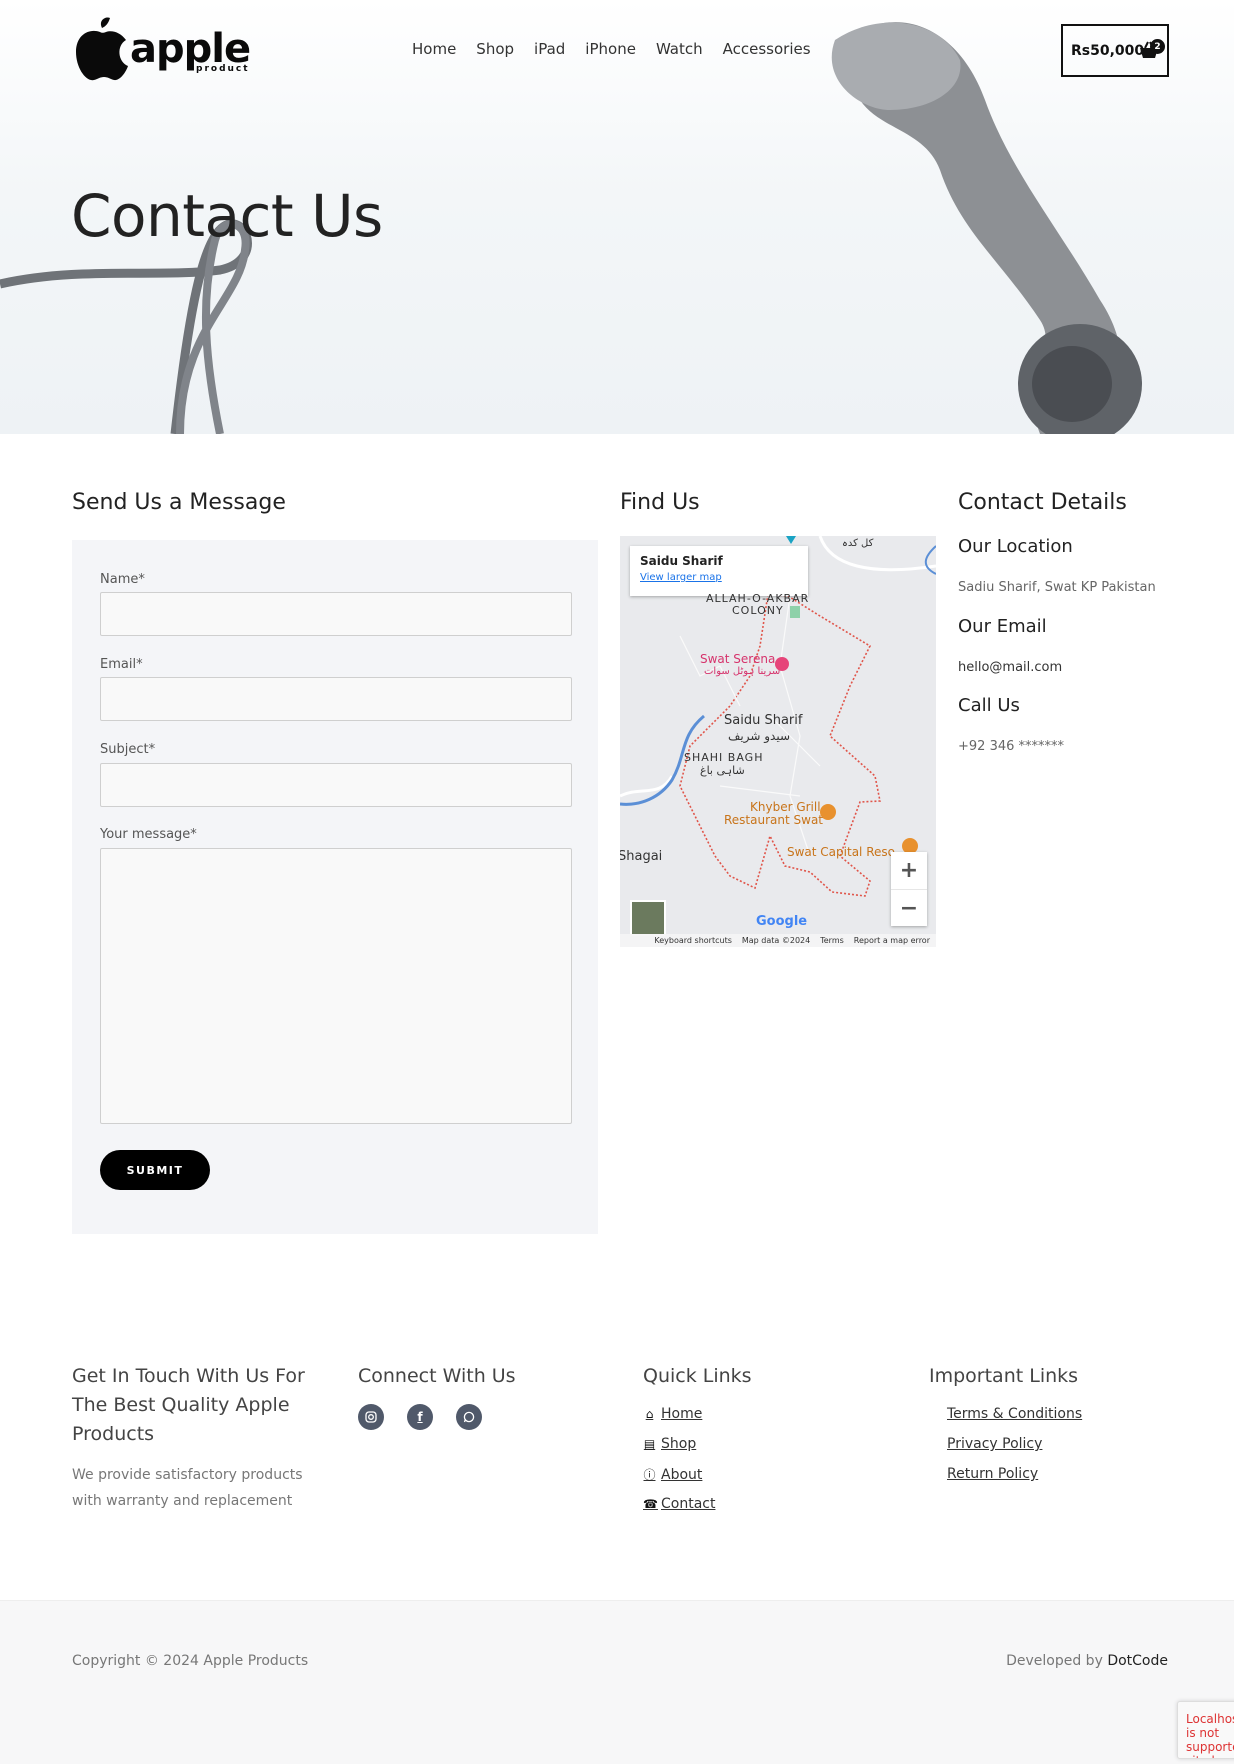 Image resolution: width=1234 pixels, height=1764 pixels. I want to click on view-larger-map-link: View larger map, so click(719, 577).